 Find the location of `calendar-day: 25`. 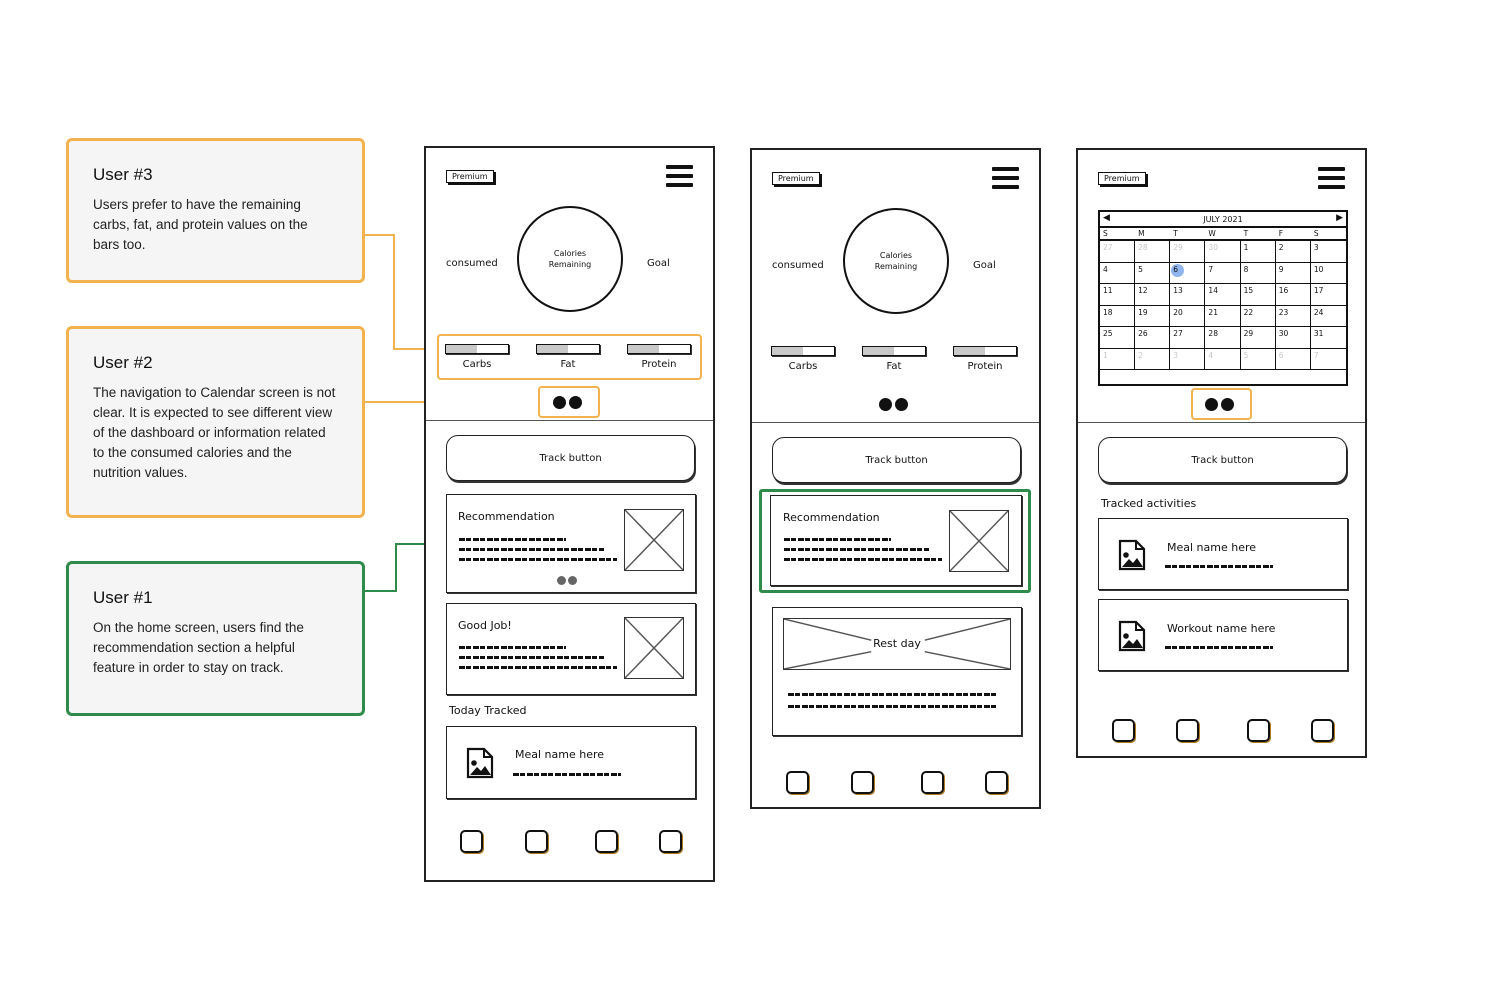

calendar-day: 25 is located at coordinates (1118, 338).